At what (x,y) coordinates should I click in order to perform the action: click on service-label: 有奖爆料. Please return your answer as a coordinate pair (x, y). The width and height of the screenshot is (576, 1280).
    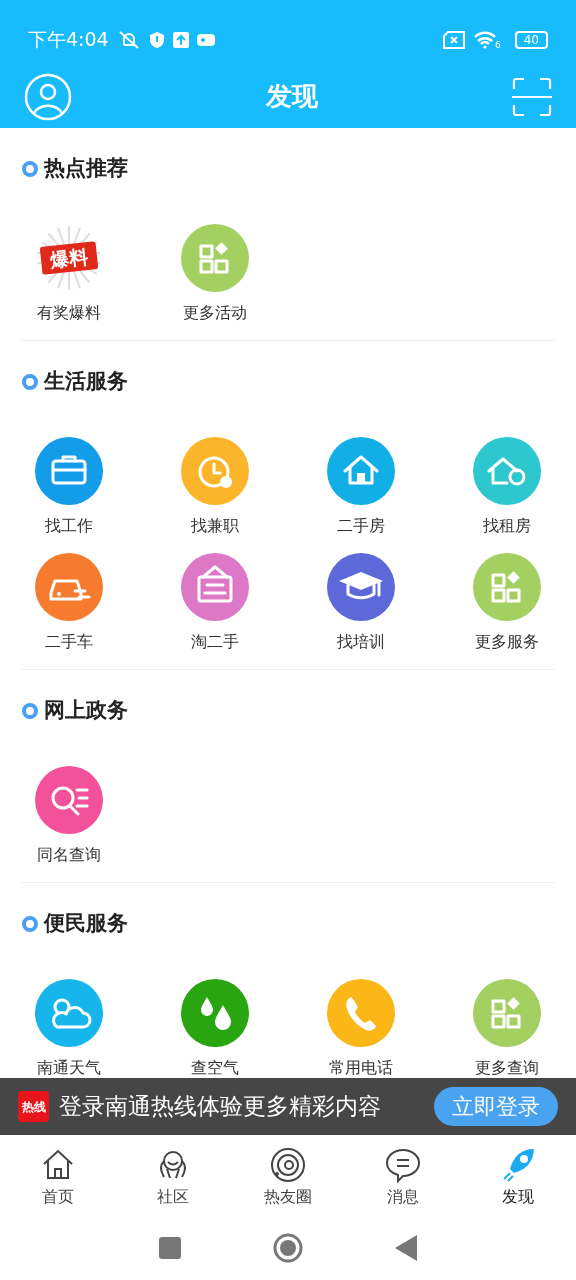
    Looking at the image, I should click on (69, 313).